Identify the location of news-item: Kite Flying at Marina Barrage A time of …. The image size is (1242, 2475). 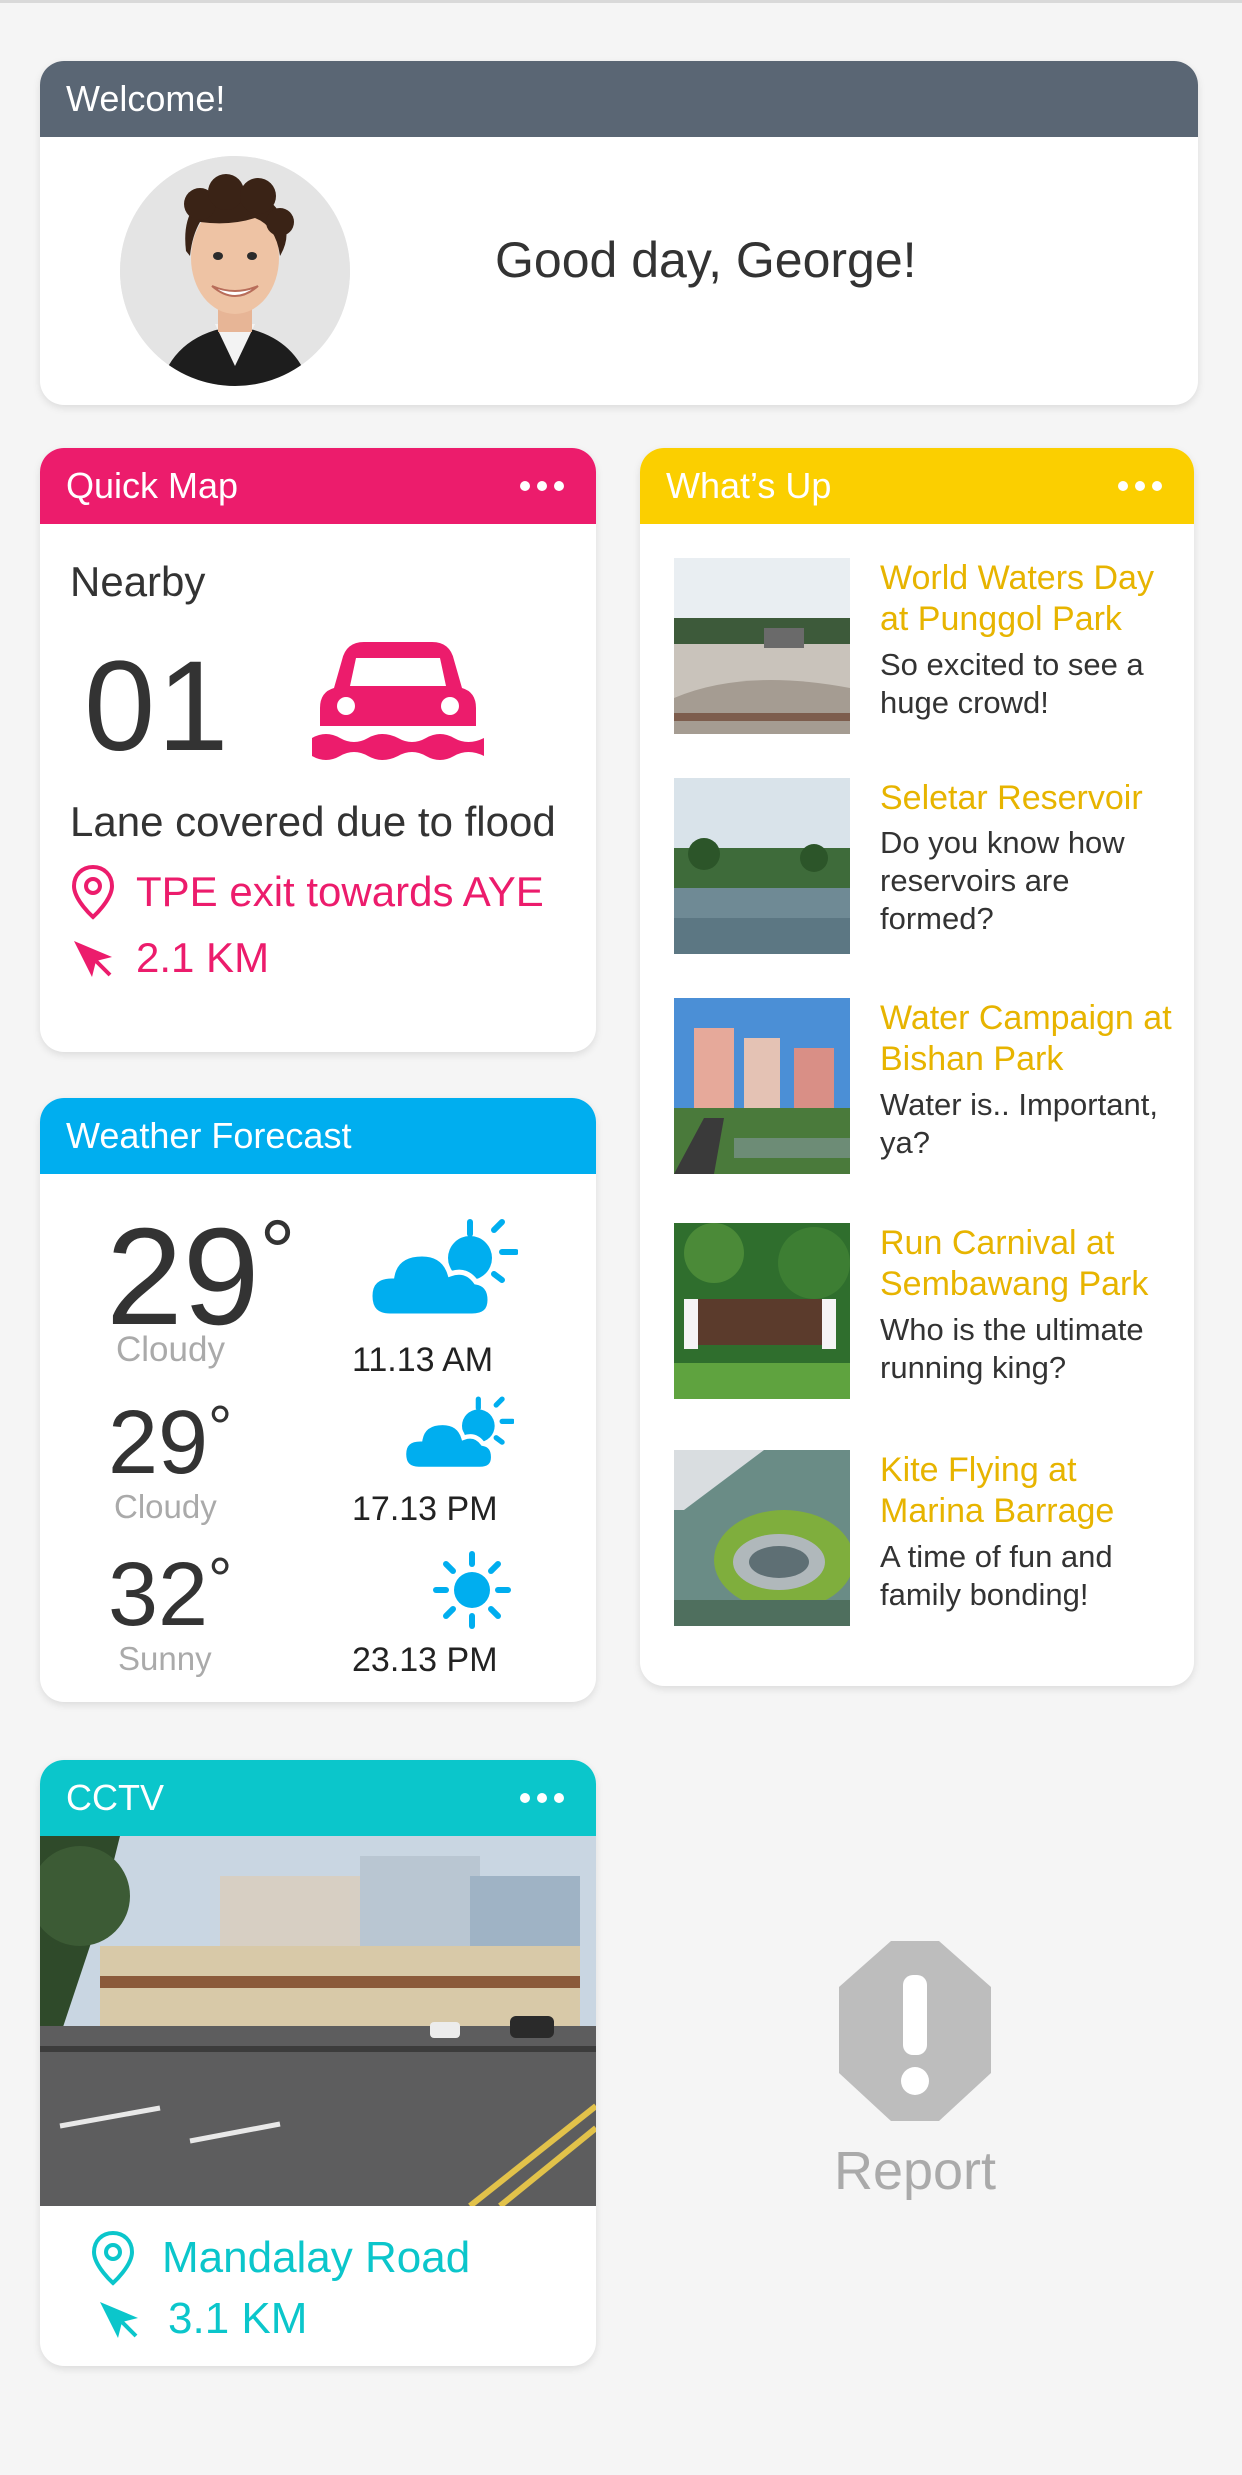
(934, 1538).